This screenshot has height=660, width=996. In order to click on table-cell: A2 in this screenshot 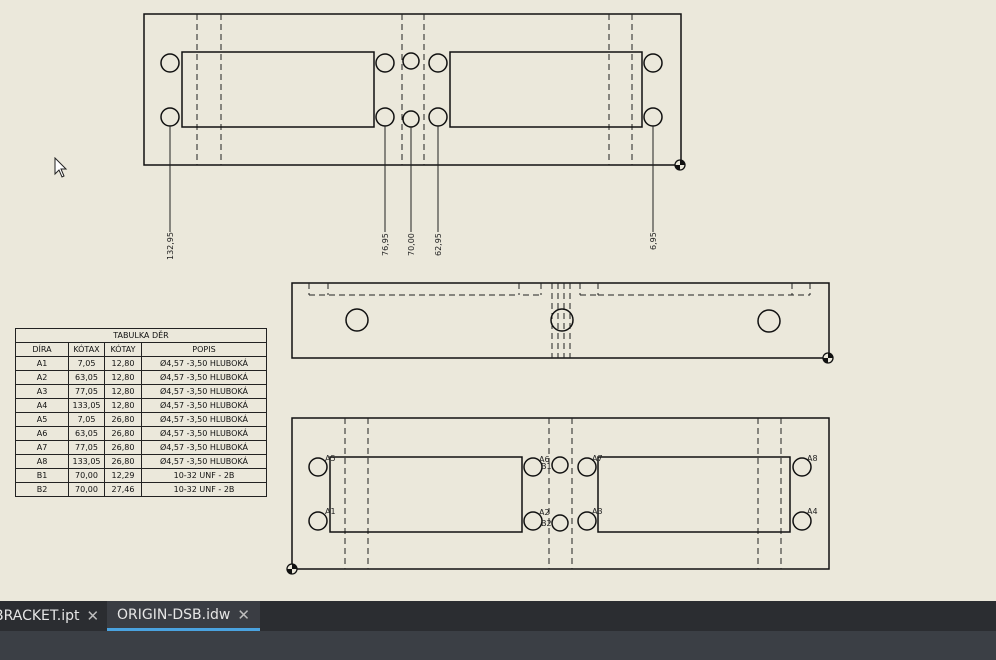, I will do `click(42, 377)`.